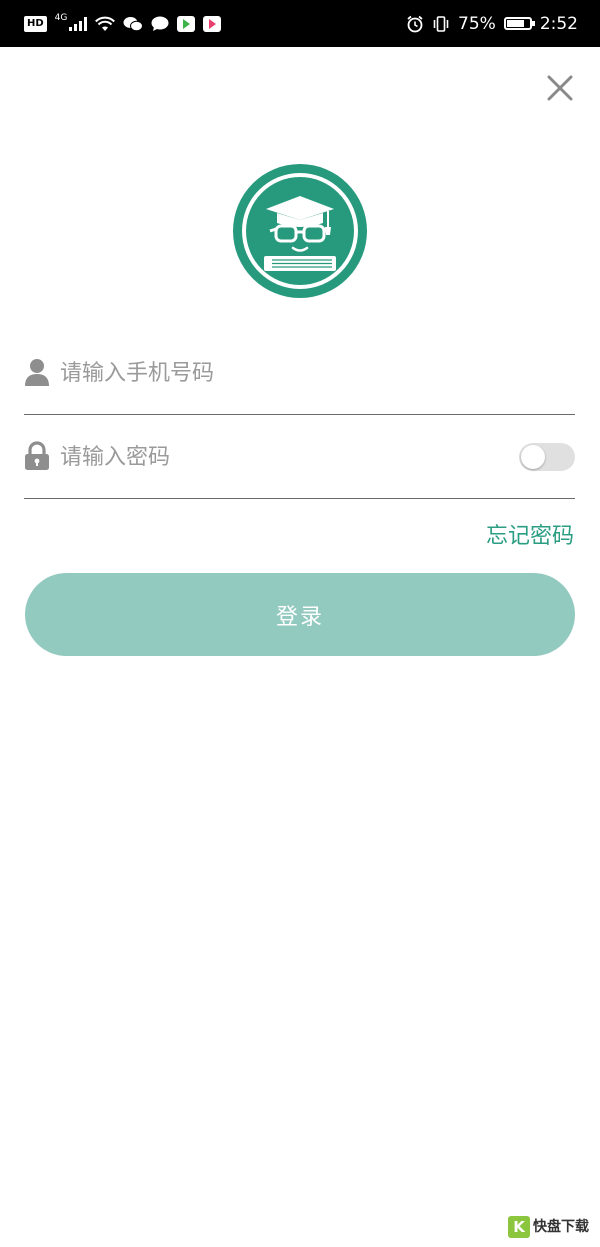  What do you see at coordinates (477, 23) in the screenshot?
I see `battery-percent: 75%` at bounding box center [477, 23].